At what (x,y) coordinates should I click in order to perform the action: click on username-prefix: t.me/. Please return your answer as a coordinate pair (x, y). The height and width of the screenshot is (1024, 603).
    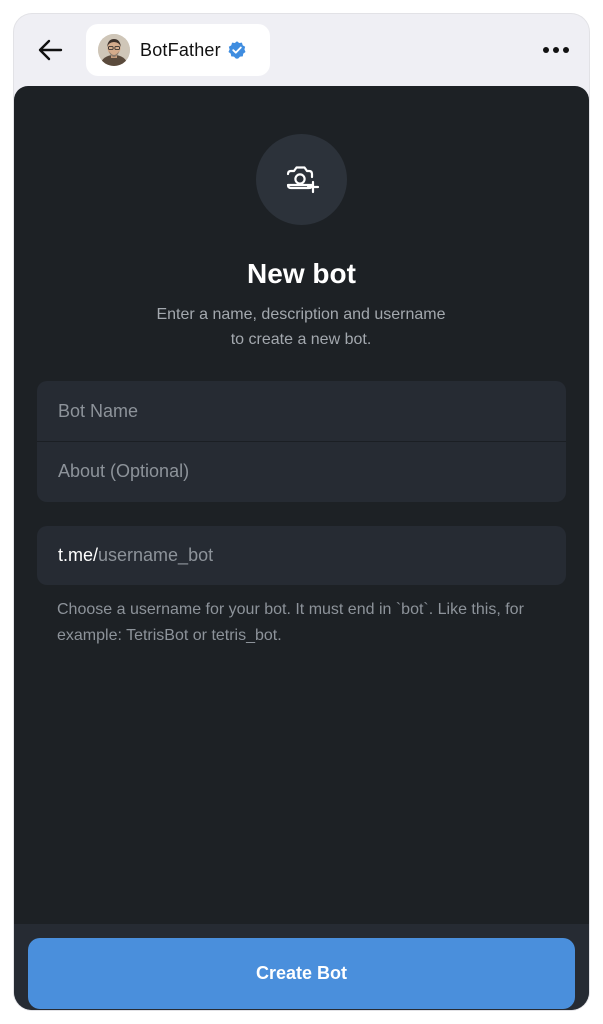
    Looking at the image, I should click on (78, 555).